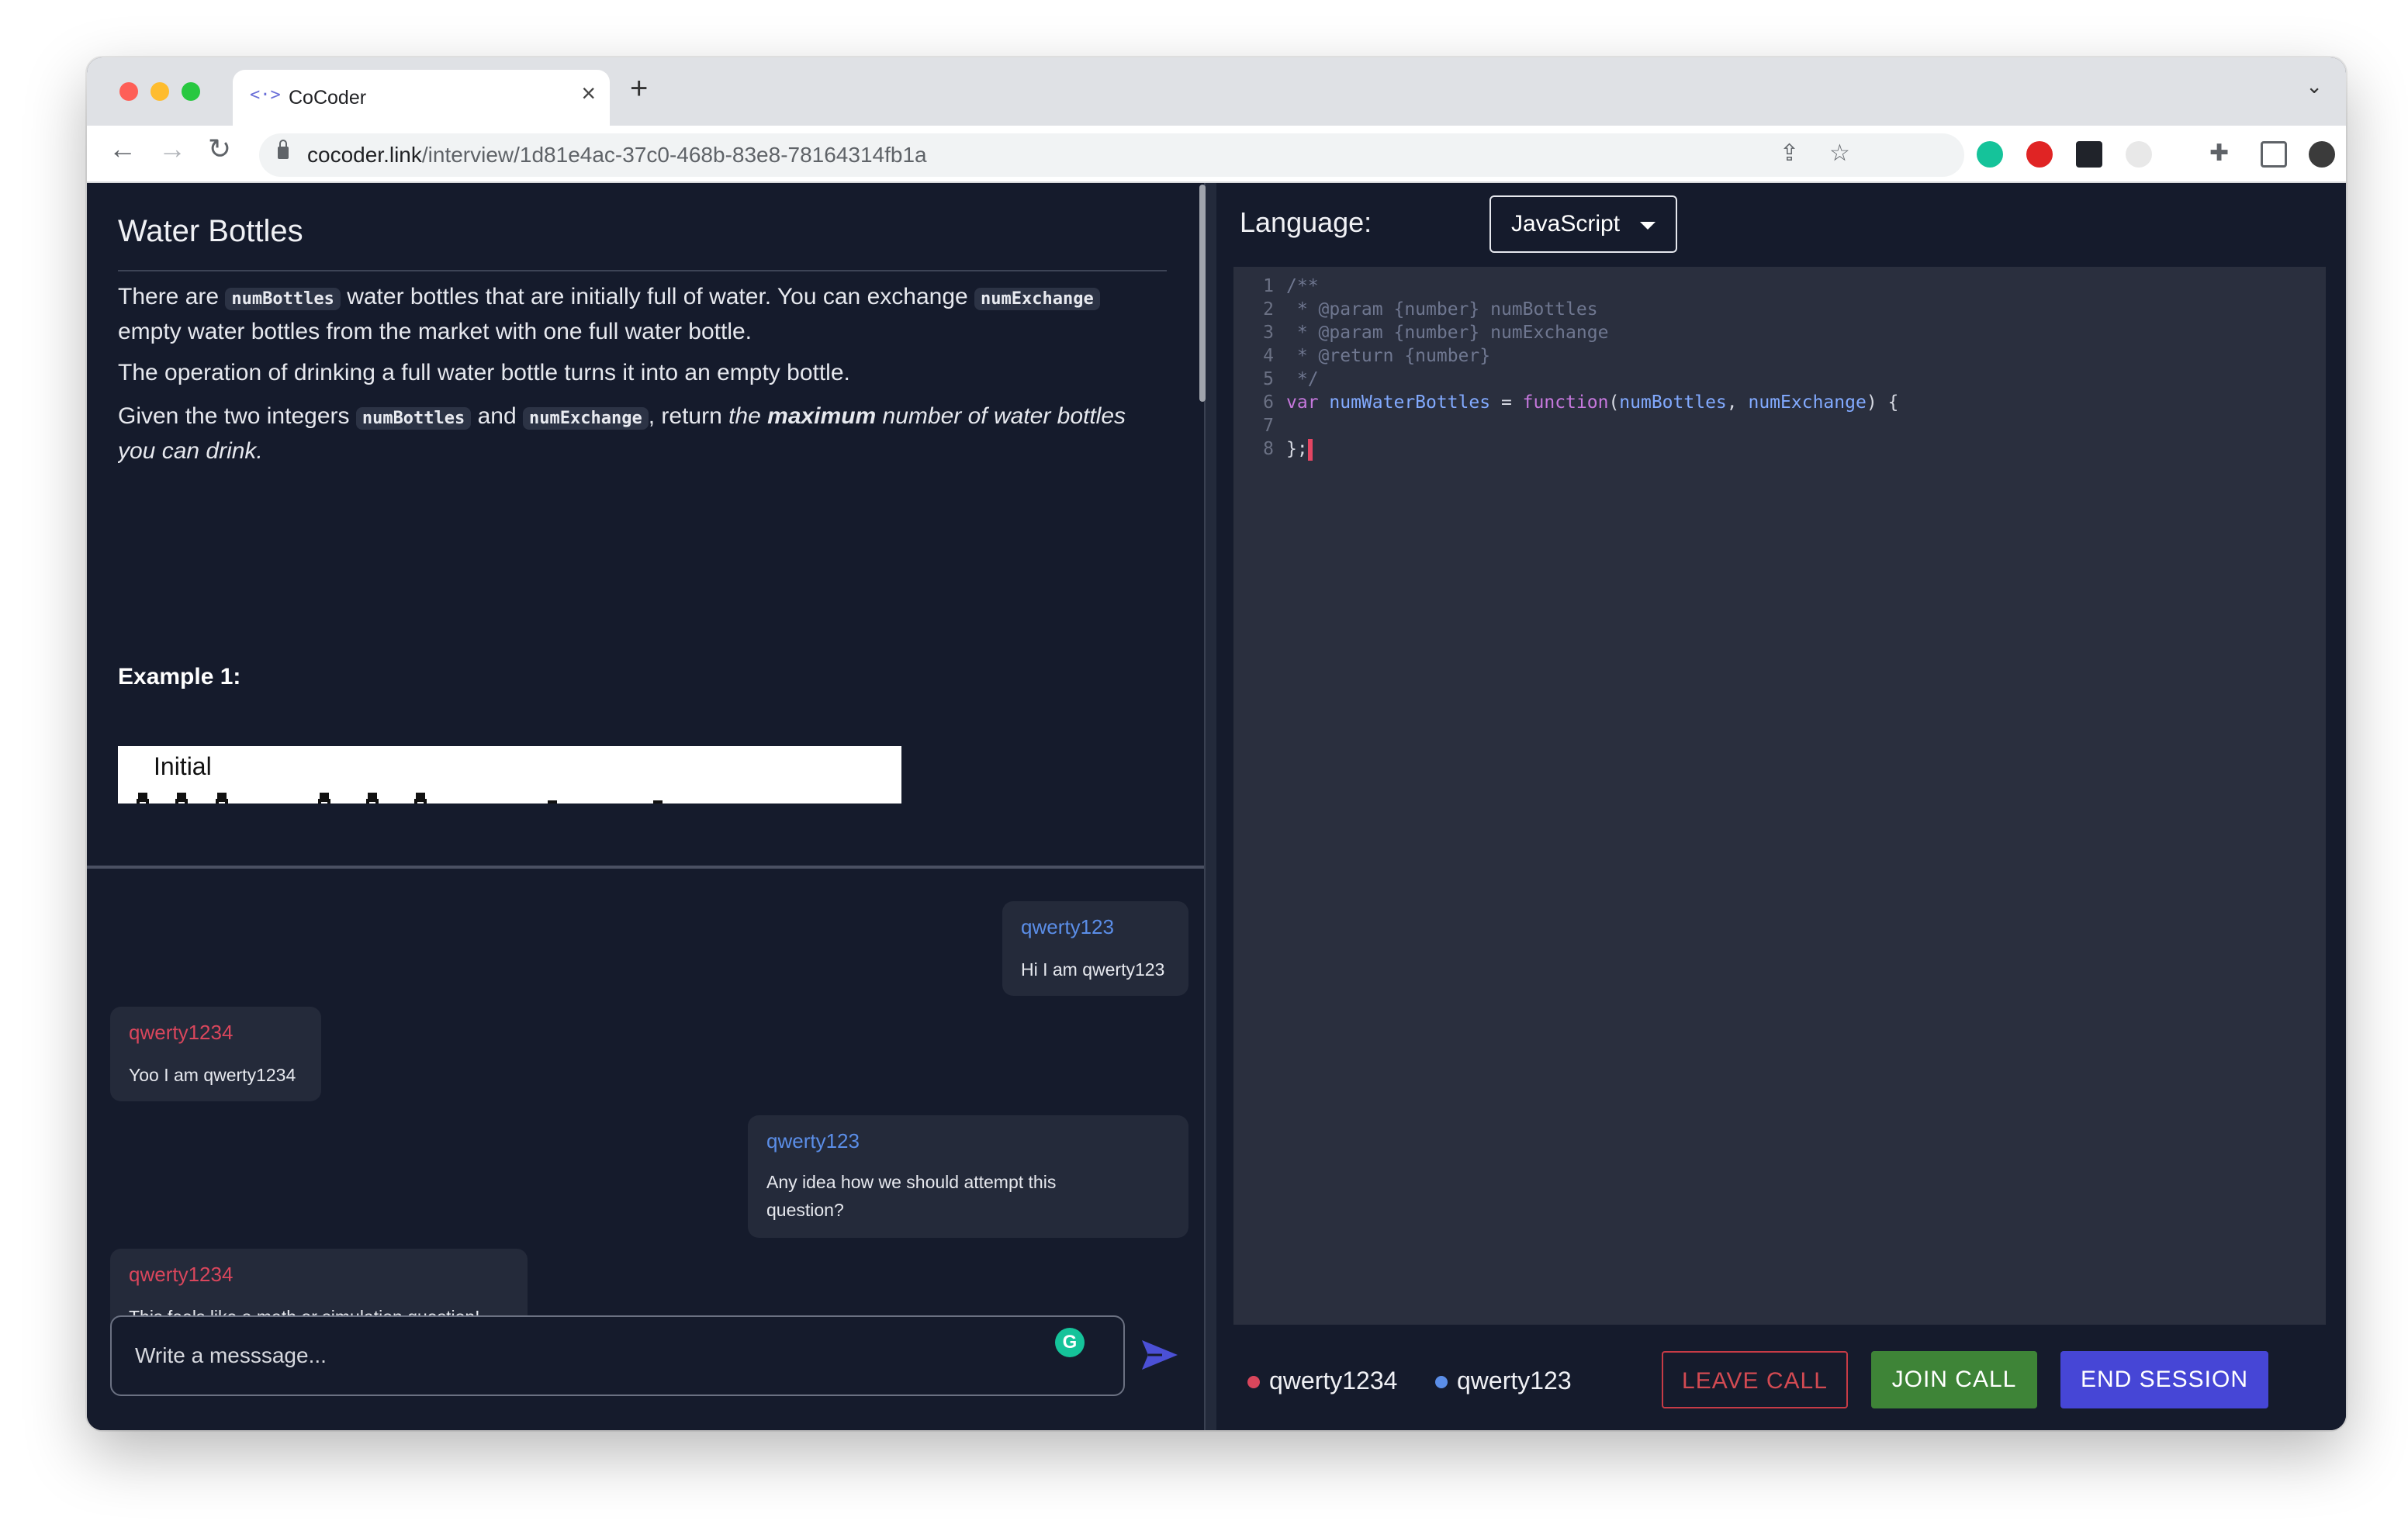 The image size is (2408, 1531). I want to click on share-icon: ⇪, so click(1789, 153).